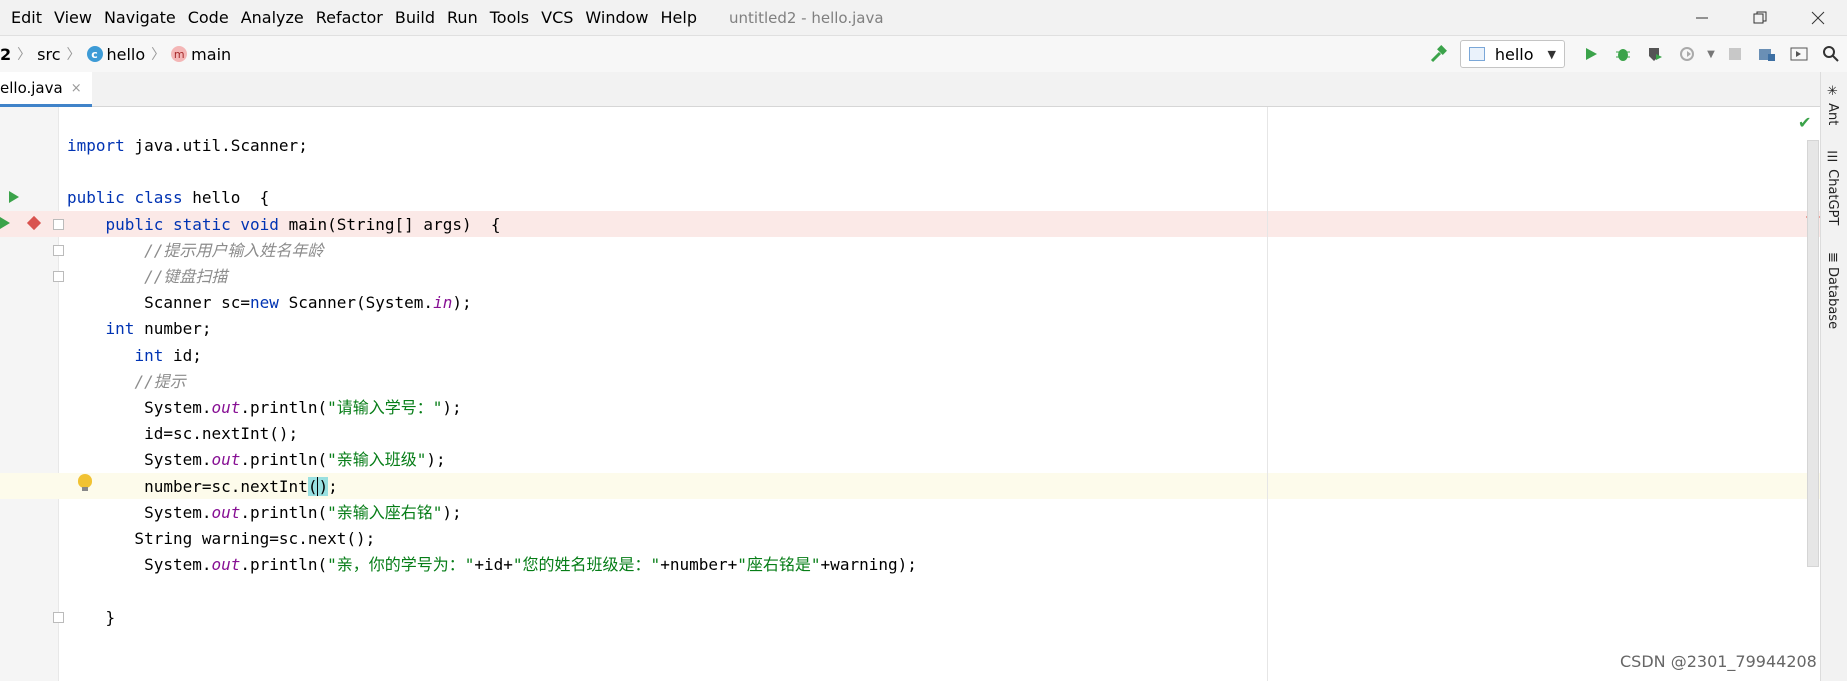  I want to click on menu-tools: Tools, so click(509, 17).